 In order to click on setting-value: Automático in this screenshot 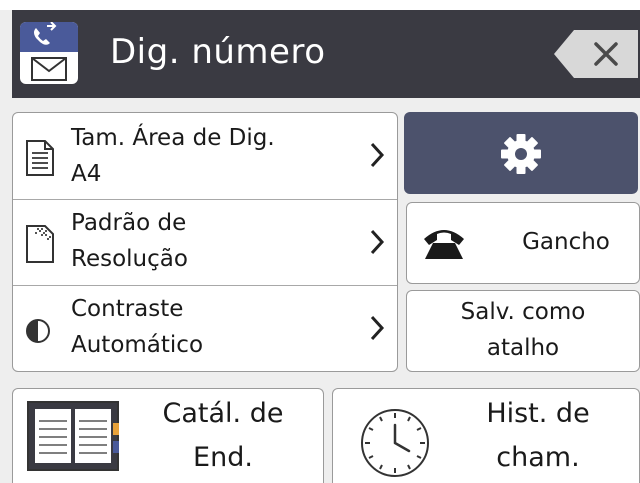, I will do `click(137, 345)`.